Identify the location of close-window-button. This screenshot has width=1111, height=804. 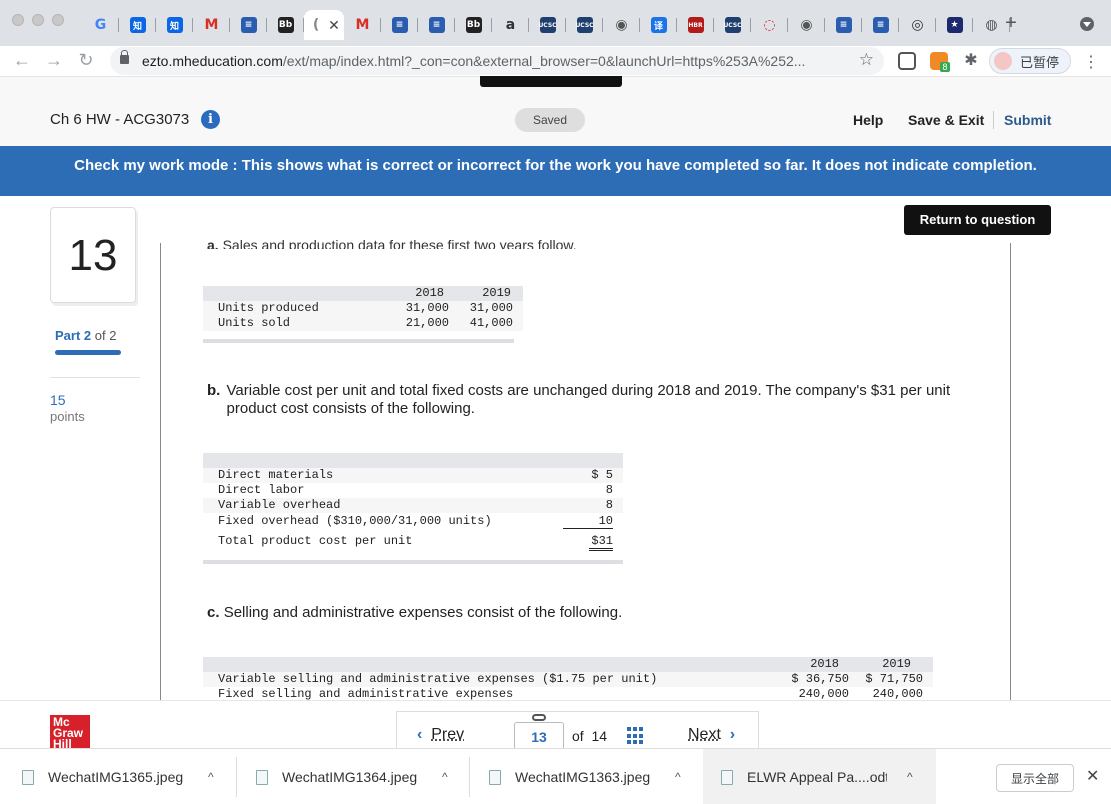
(18, 20).